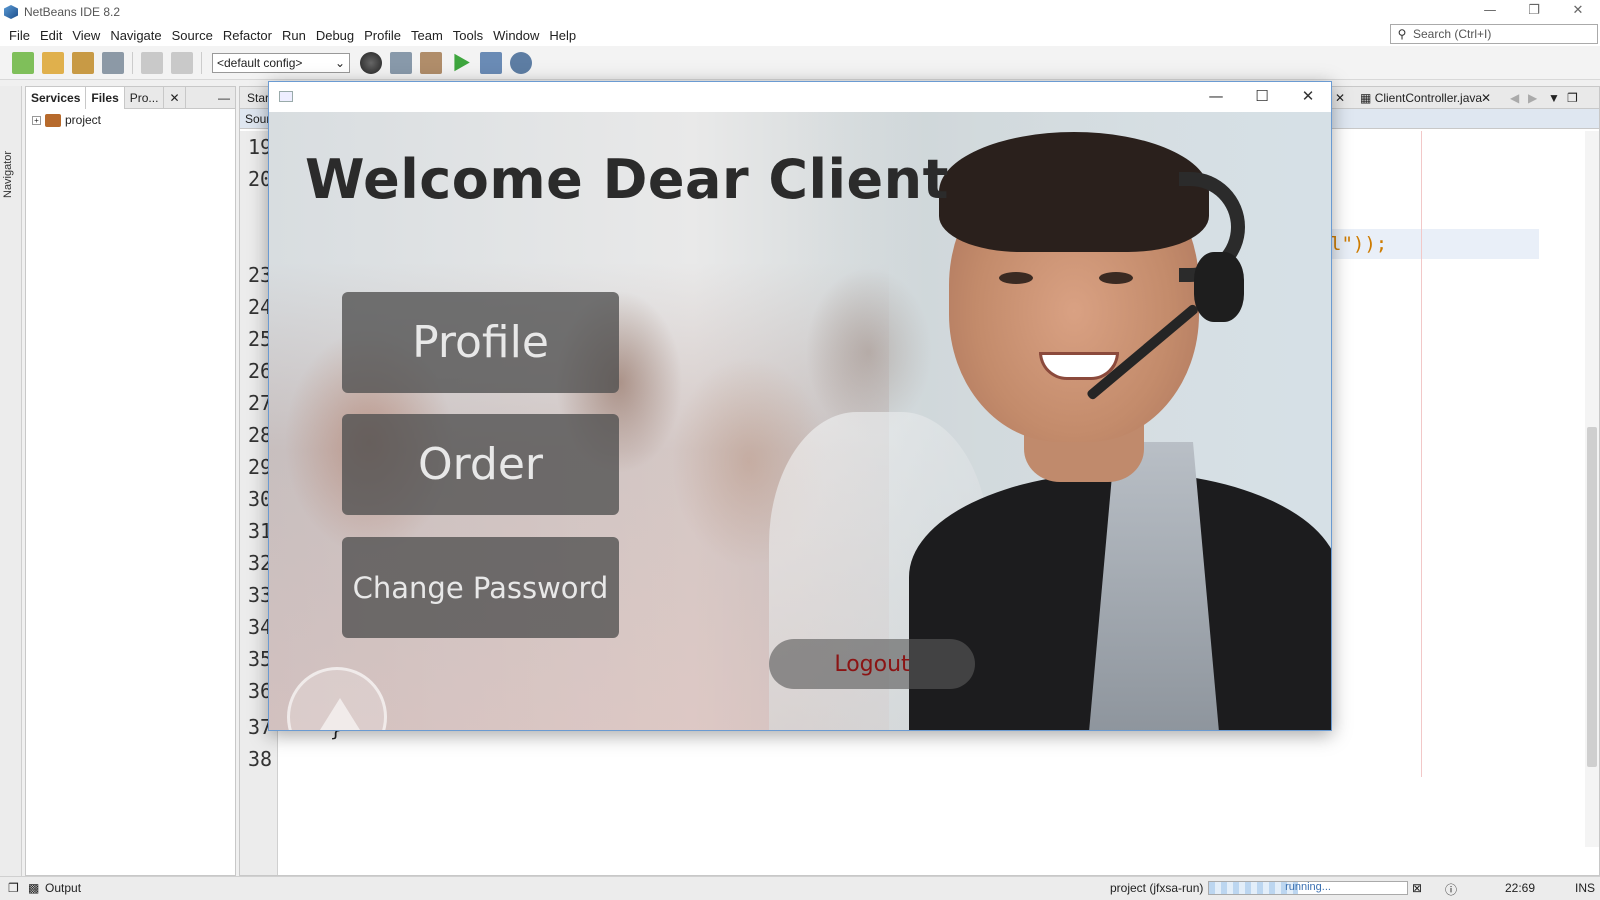 The width and height of the screenshot is (1600, 900). Describe the element at coordinates (468, 35) in the screenshot. I see `menu-tools: Tools` at that location.